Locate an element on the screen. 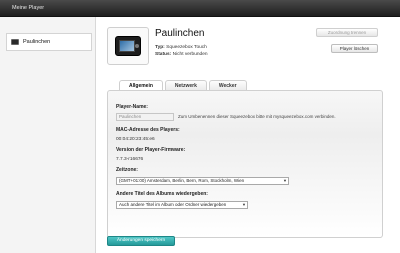  sidebar-item-label: Paulinchen is located at coordinates (37, 42).